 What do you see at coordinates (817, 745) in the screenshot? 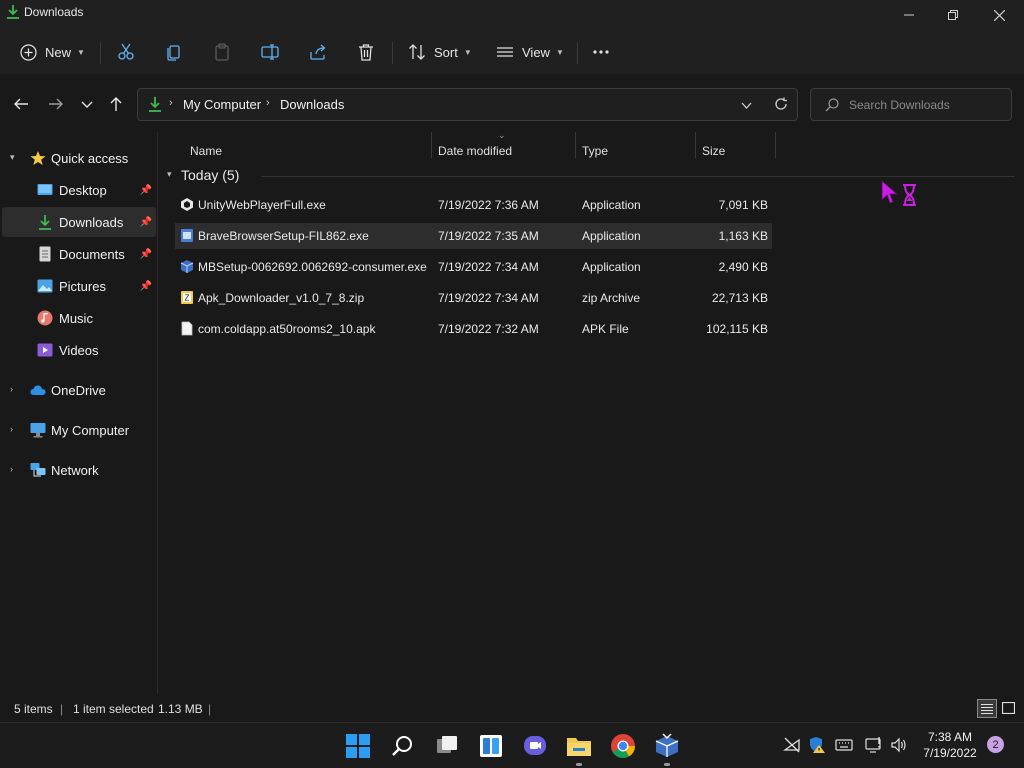
I see `security-warning-icon` at bounding box center [817, 745].